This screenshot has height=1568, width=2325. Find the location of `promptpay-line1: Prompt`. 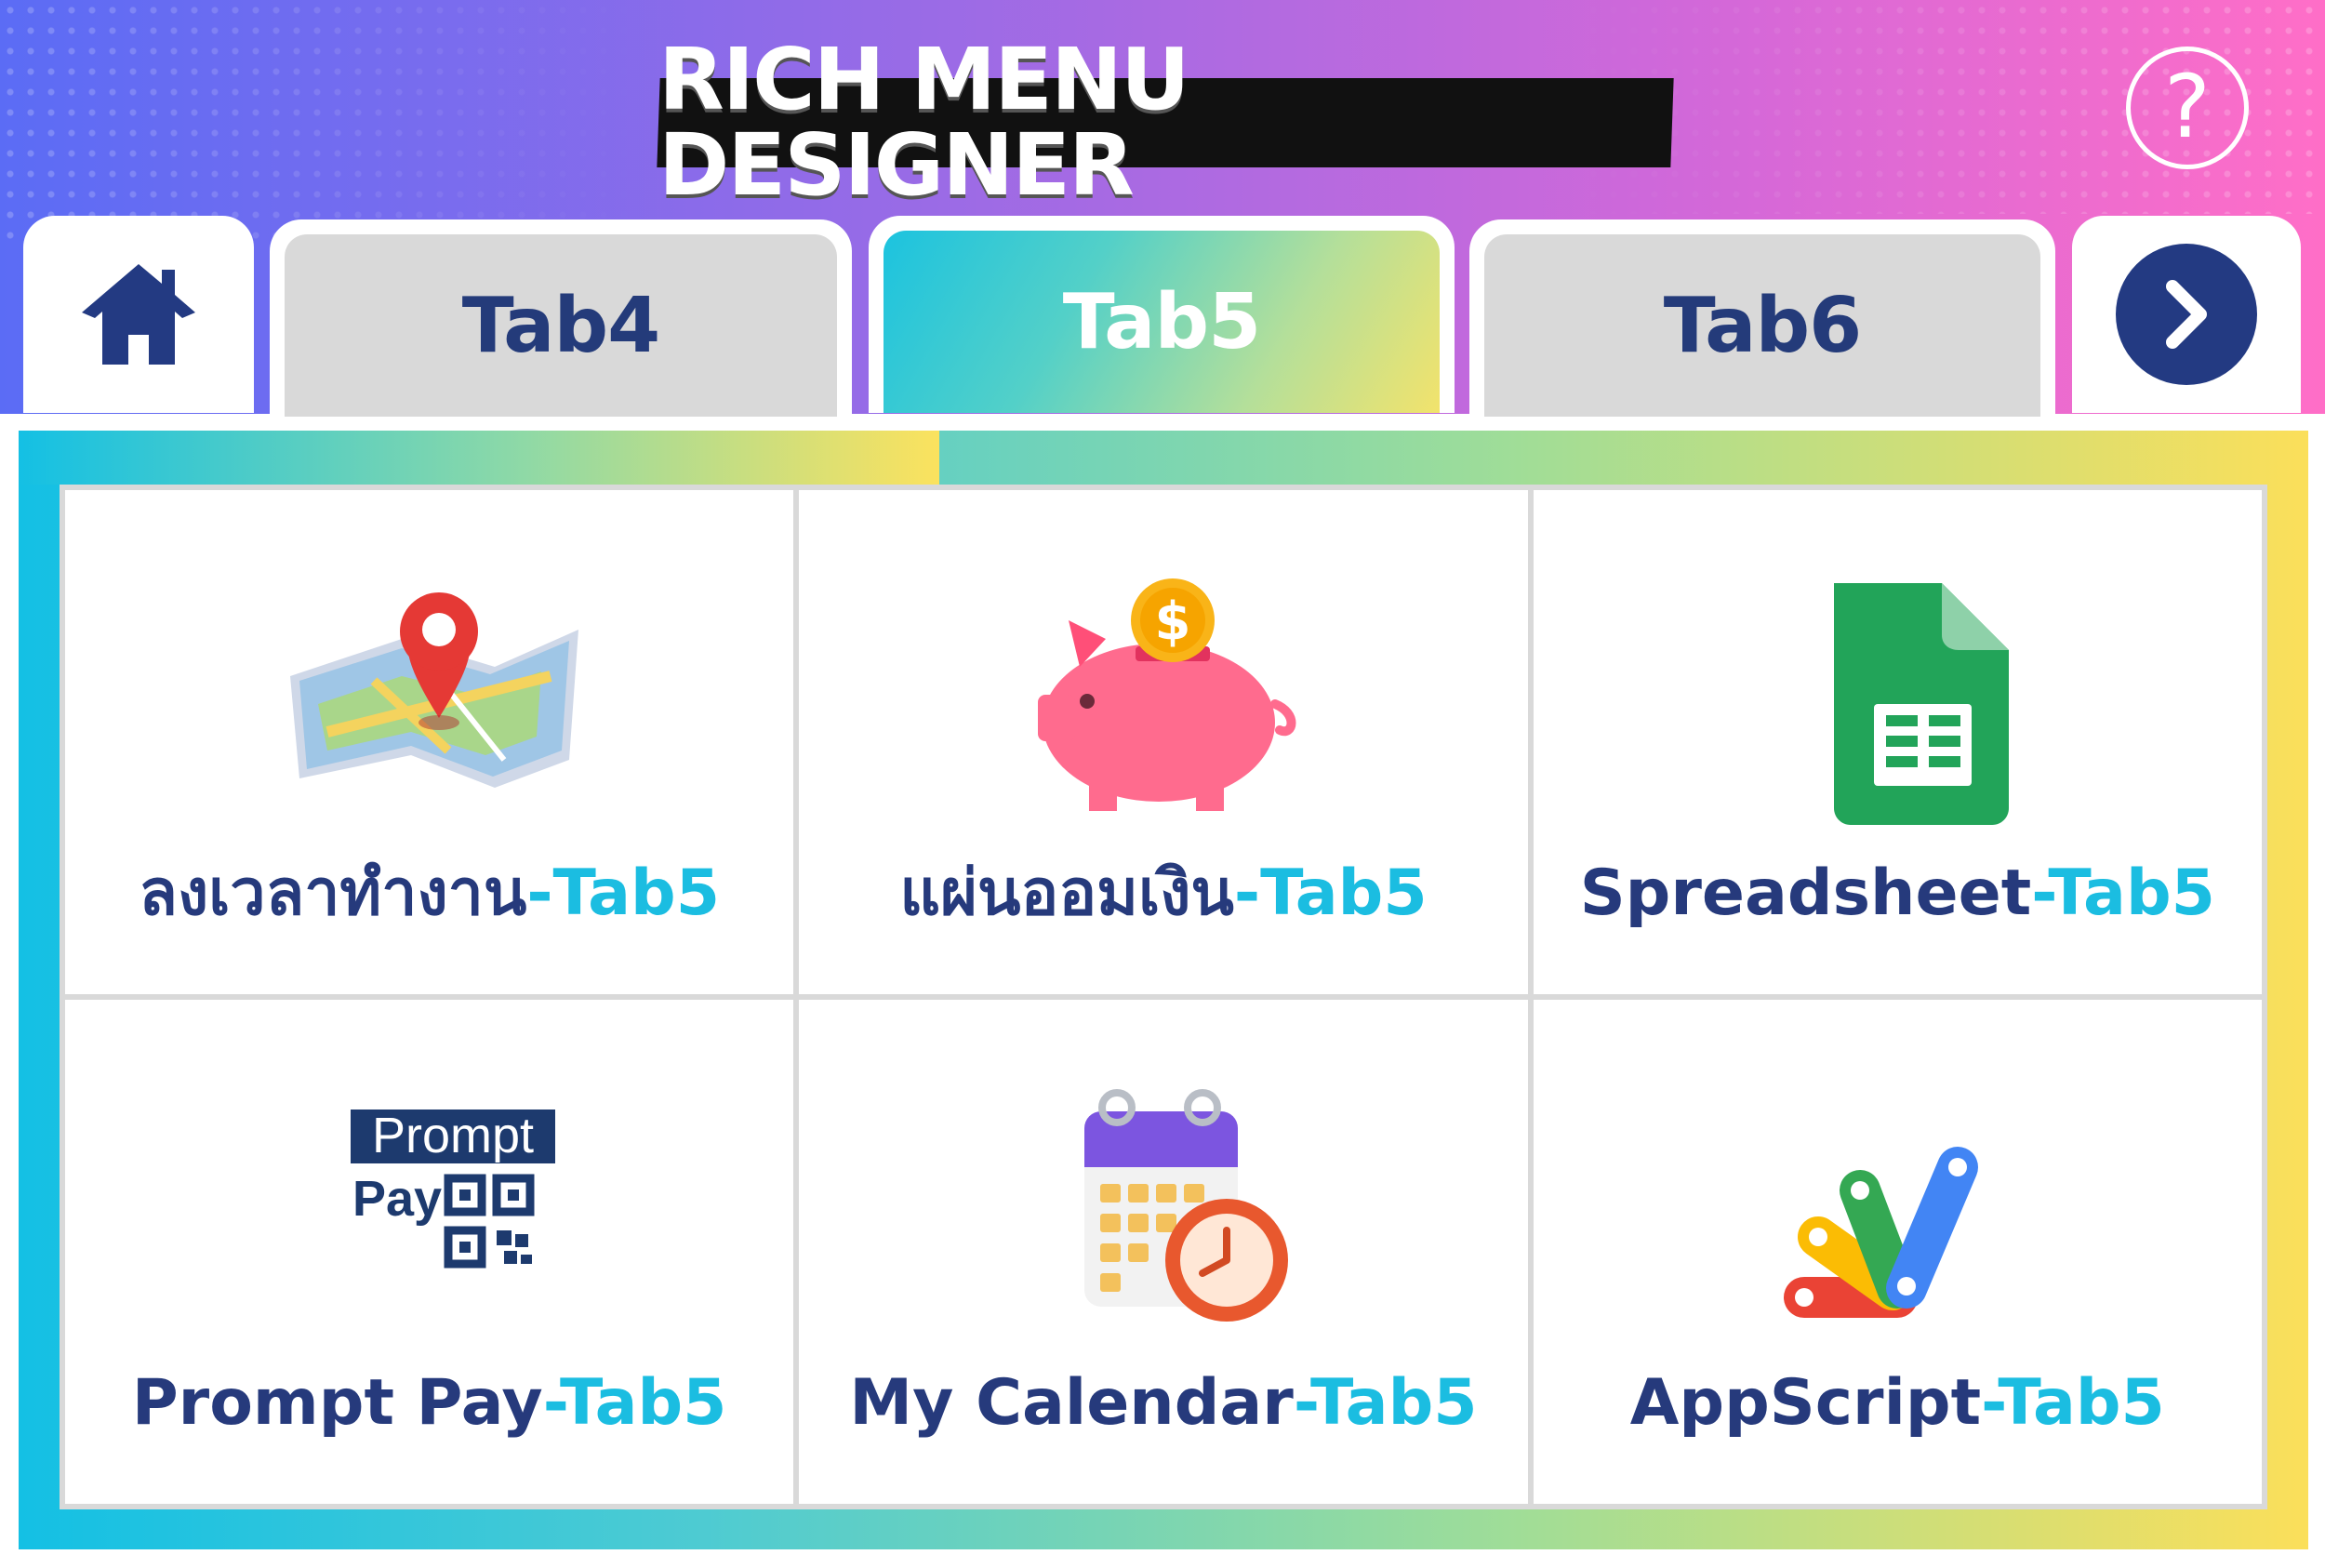

promptpay-line1: Prompt is located at coordinates (453, 1135).